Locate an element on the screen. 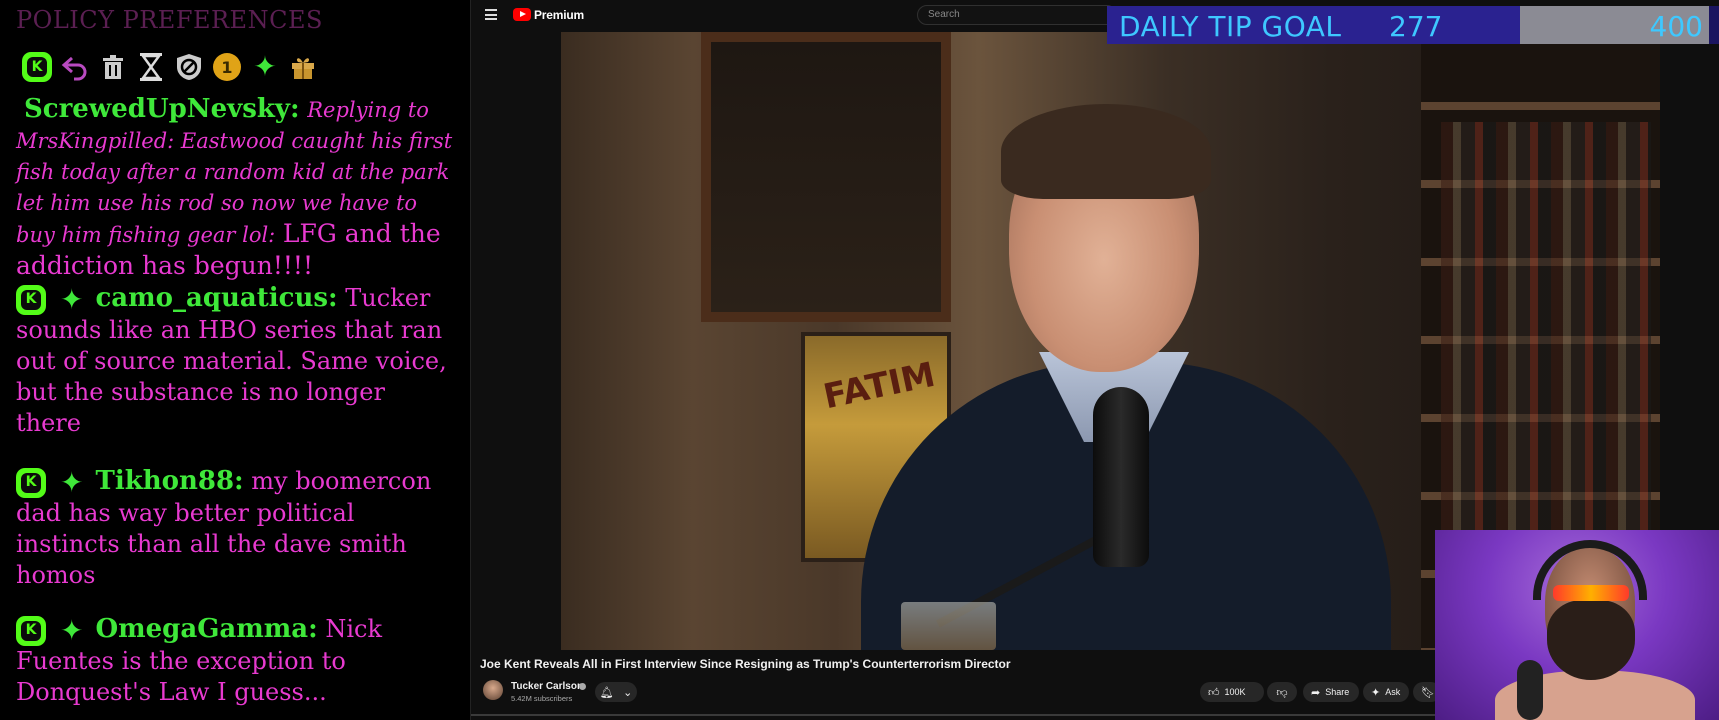 Image resolution: width=1719 pixels, height=720 pixels. tip-goal-bar: DAILY TIP GOAL 277 400 is located at coordinates (1413, 25).